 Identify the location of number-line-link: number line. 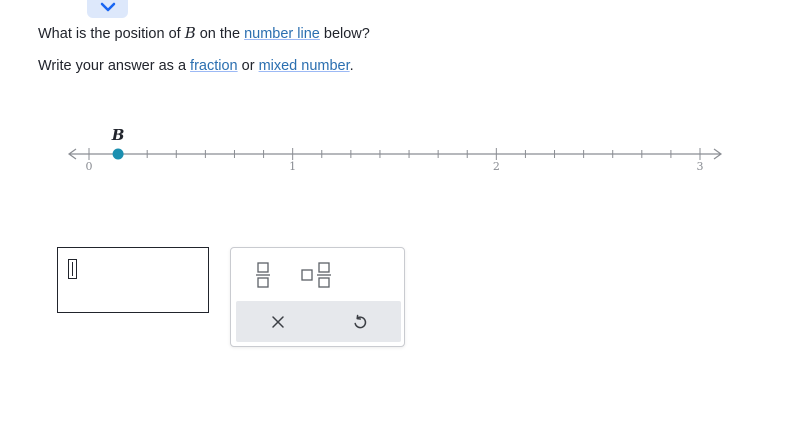
(282, 34).